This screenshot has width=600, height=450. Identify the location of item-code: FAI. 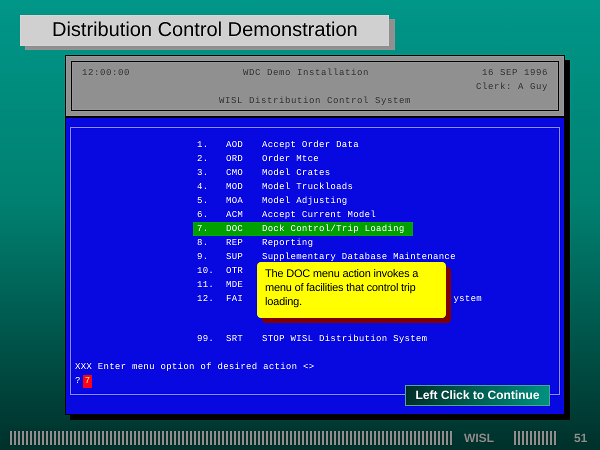
(234, 299).